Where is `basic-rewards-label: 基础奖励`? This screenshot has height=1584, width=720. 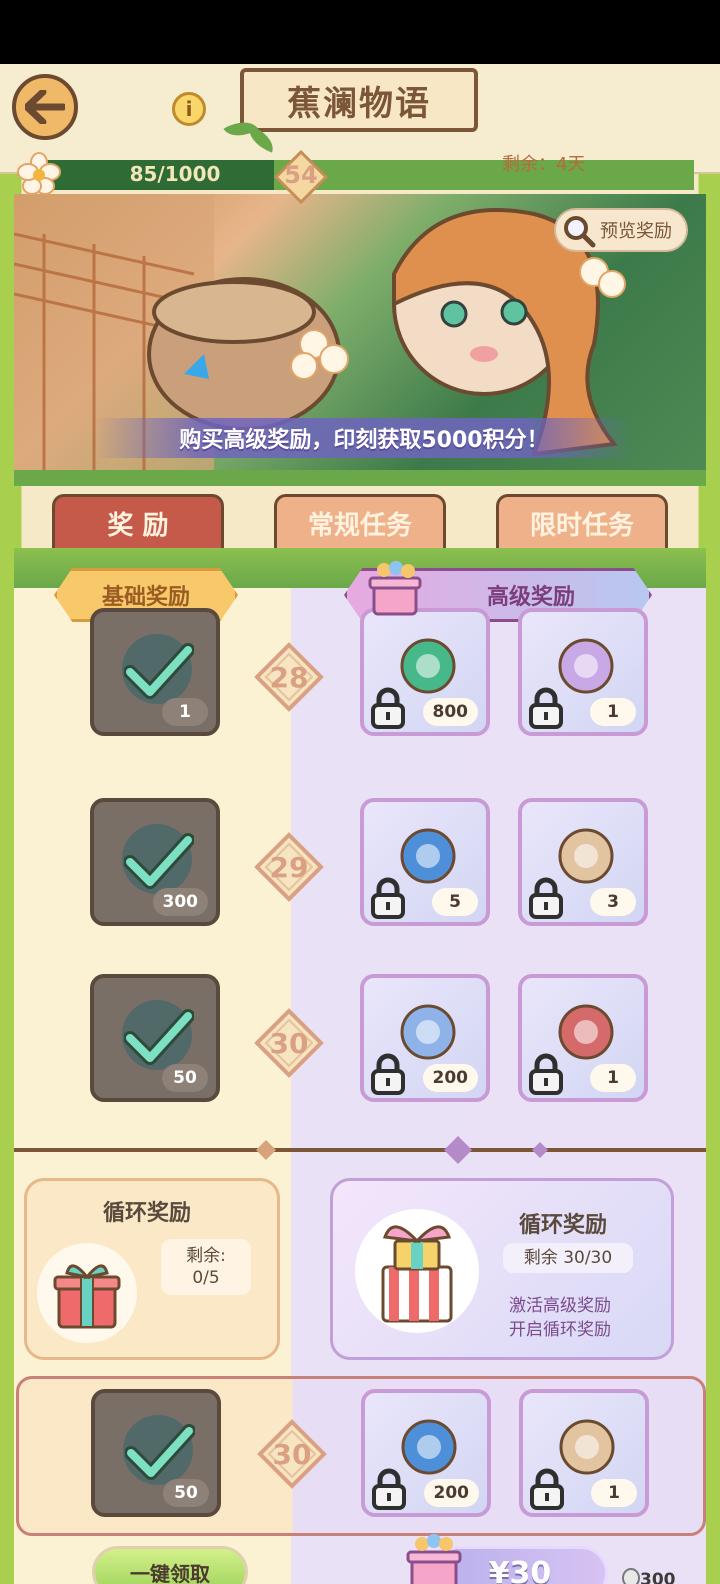
basic-rewards-label: 基础奖励 is located at coordinates (145, 597).